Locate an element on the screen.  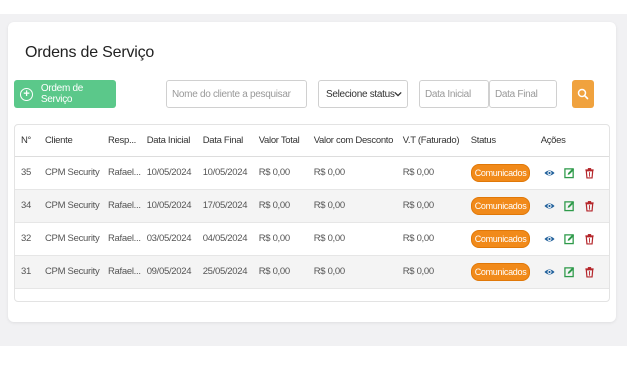
date-start-placeholder: Data Inicial is located at coordinates (448, 94).